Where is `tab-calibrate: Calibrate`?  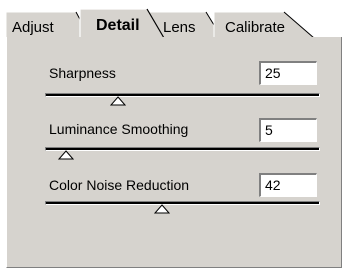 tab-calibrate: Calibrate is located at coordinates (255, 28).